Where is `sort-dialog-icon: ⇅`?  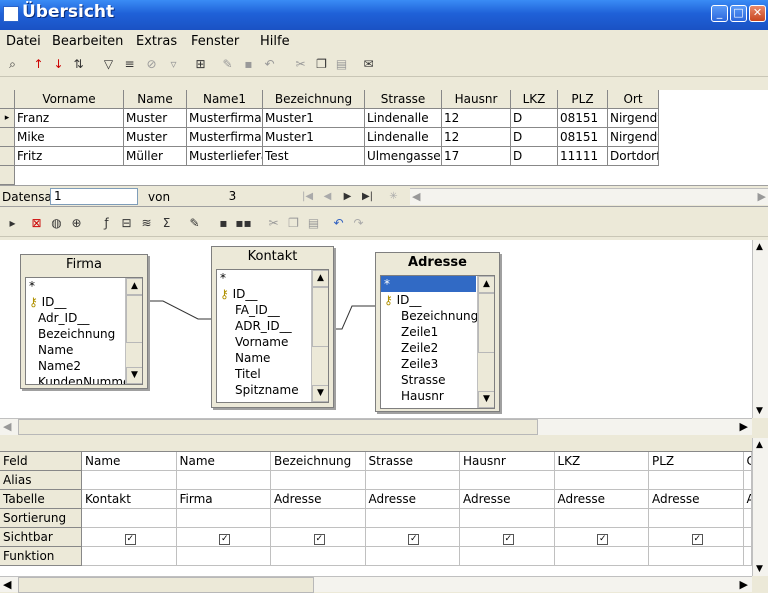
sort-dialog-icon: ⇅ is located at coordinates (78, 64).